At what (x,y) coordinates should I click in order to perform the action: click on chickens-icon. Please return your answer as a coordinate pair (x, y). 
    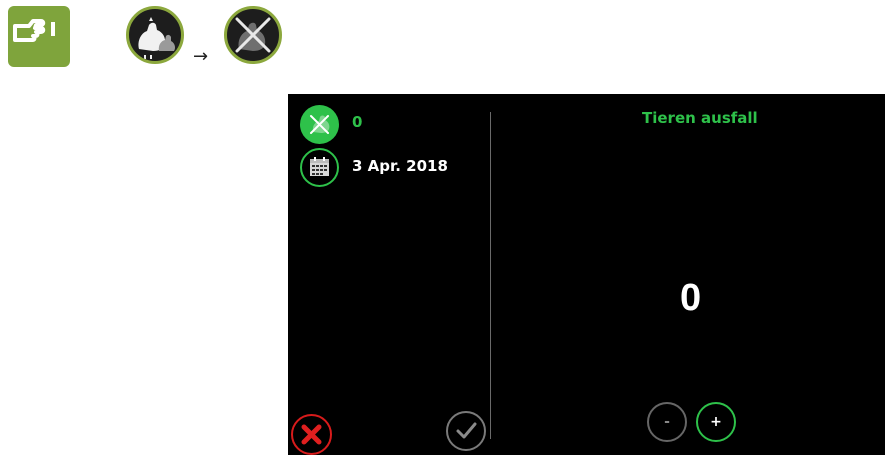
    Looking at the image, I should click on (155, 35).